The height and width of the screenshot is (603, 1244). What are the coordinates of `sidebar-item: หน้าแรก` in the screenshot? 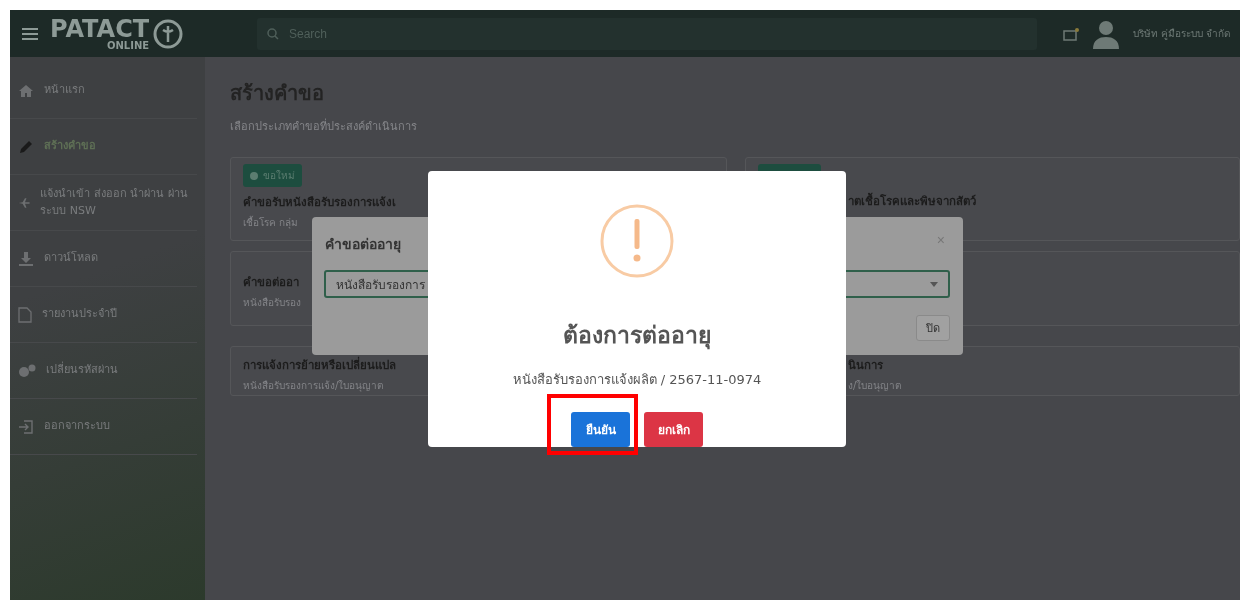 It's located at (103, 91).